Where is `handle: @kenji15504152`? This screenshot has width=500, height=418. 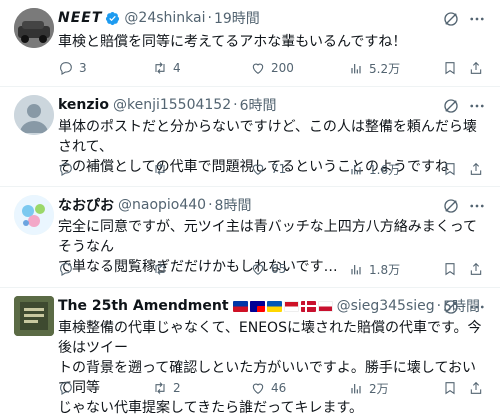
handle: @kenji15504152 is located at coordinates (172, 105).